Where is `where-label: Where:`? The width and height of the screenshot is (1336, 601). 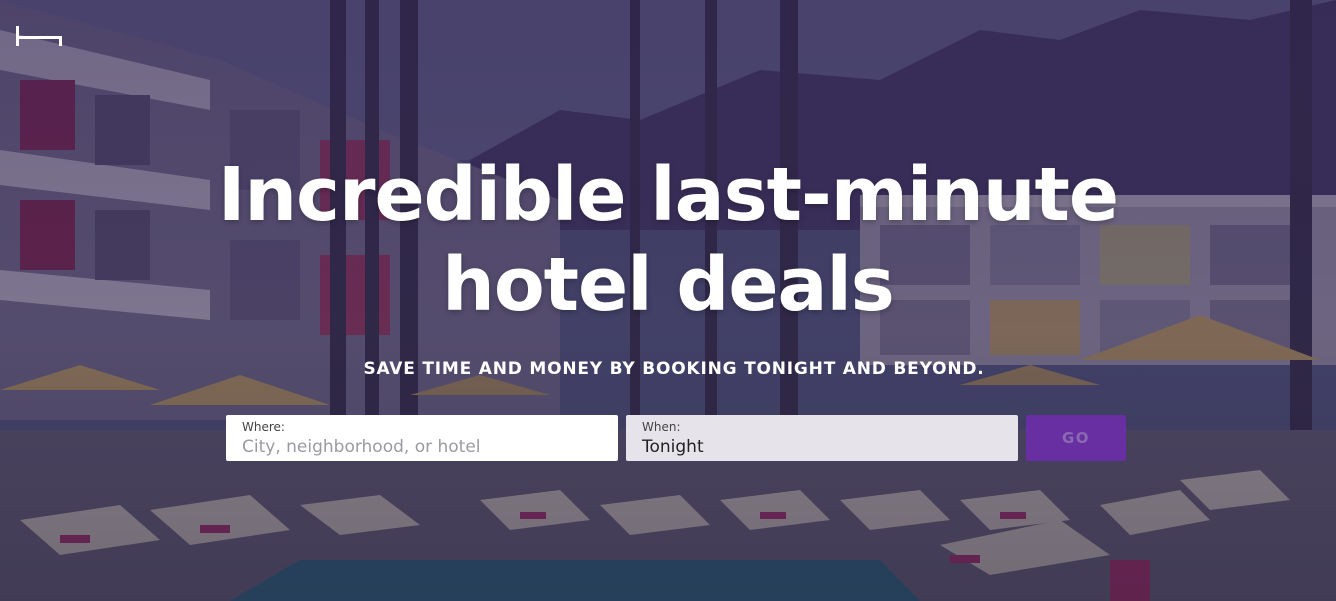 where-label: Where: is located at coordinates (263, 427).